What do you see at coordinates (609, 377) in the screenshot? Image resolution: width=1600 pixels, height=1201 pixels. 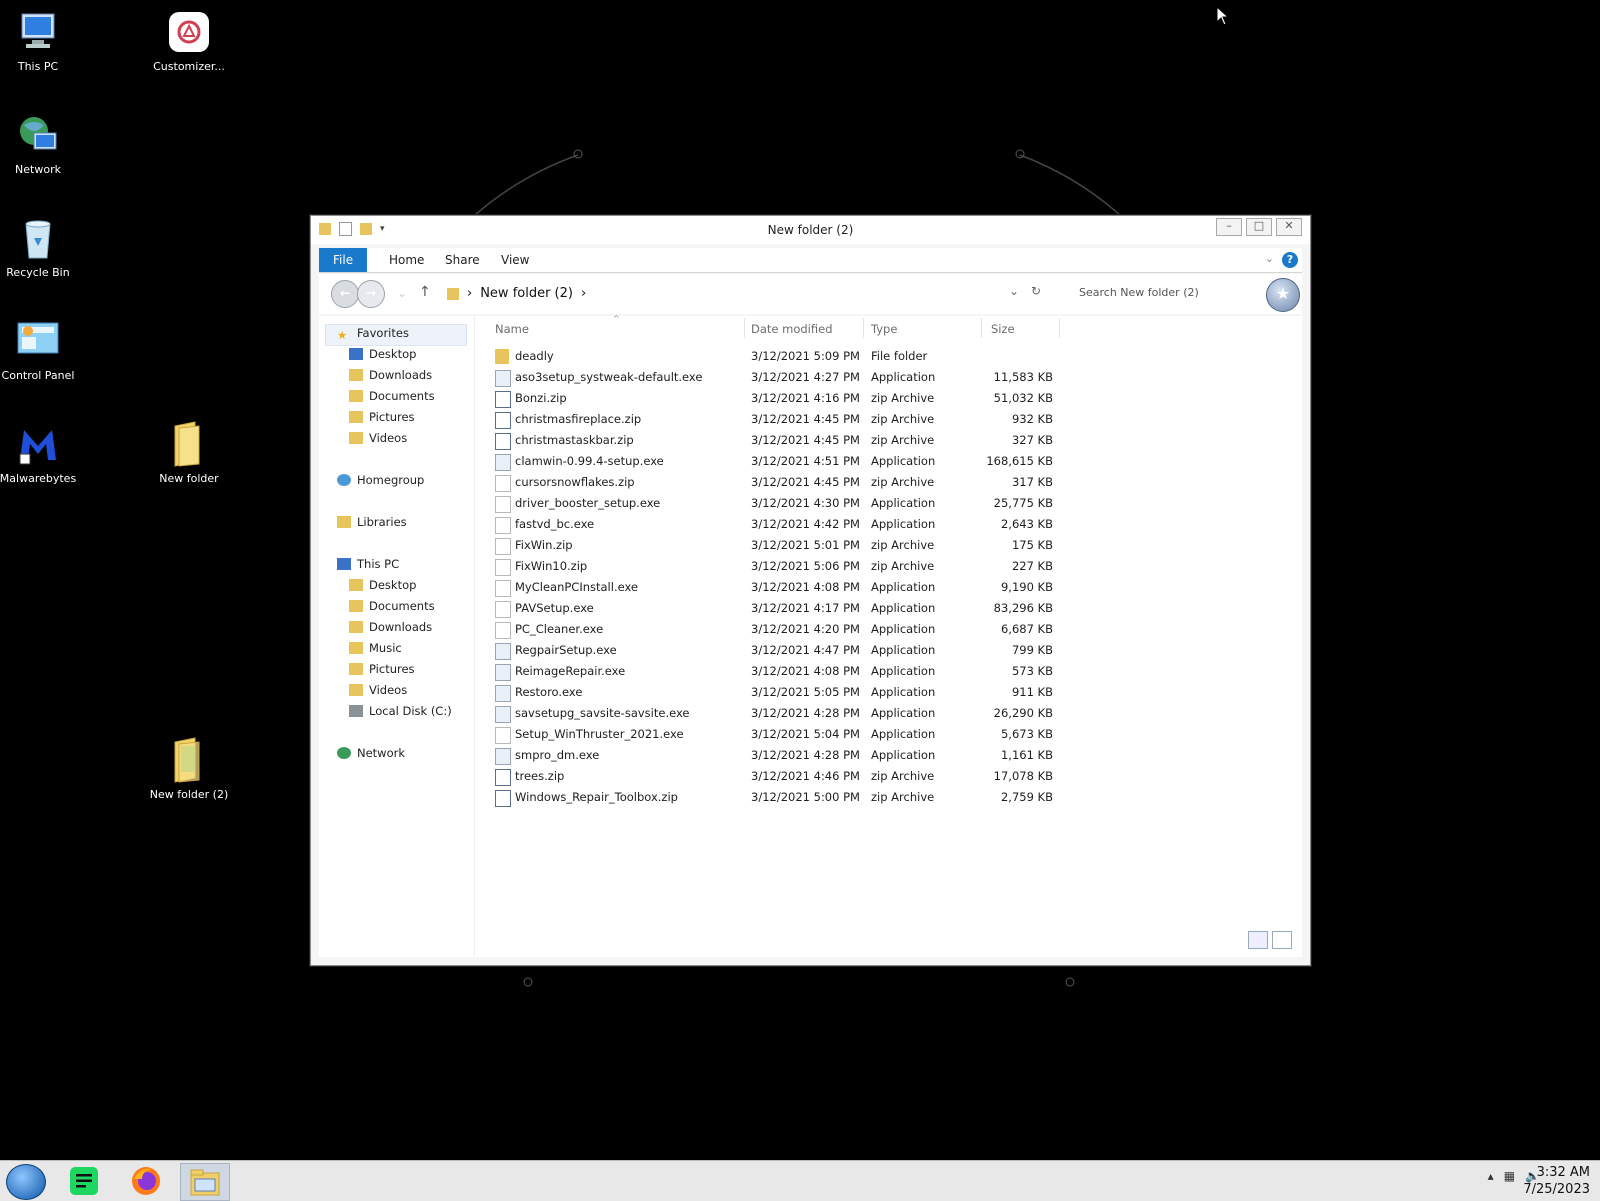 I see `file-name: aso3setup_systweak-default.exe` at bounding box center [609, 377].